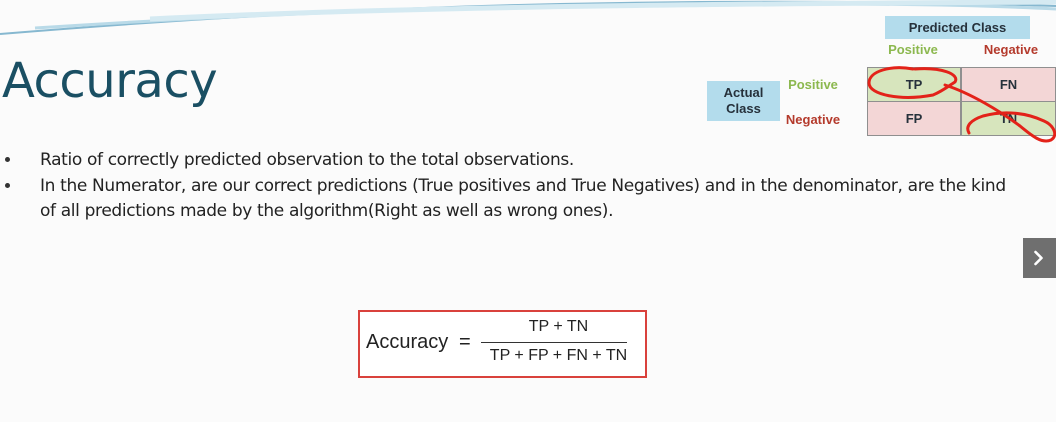  What do you see at coordinates (407, 342) in the screenshot?
I see `formula-lhs: Accuracy` at bounding box center [407, 342].